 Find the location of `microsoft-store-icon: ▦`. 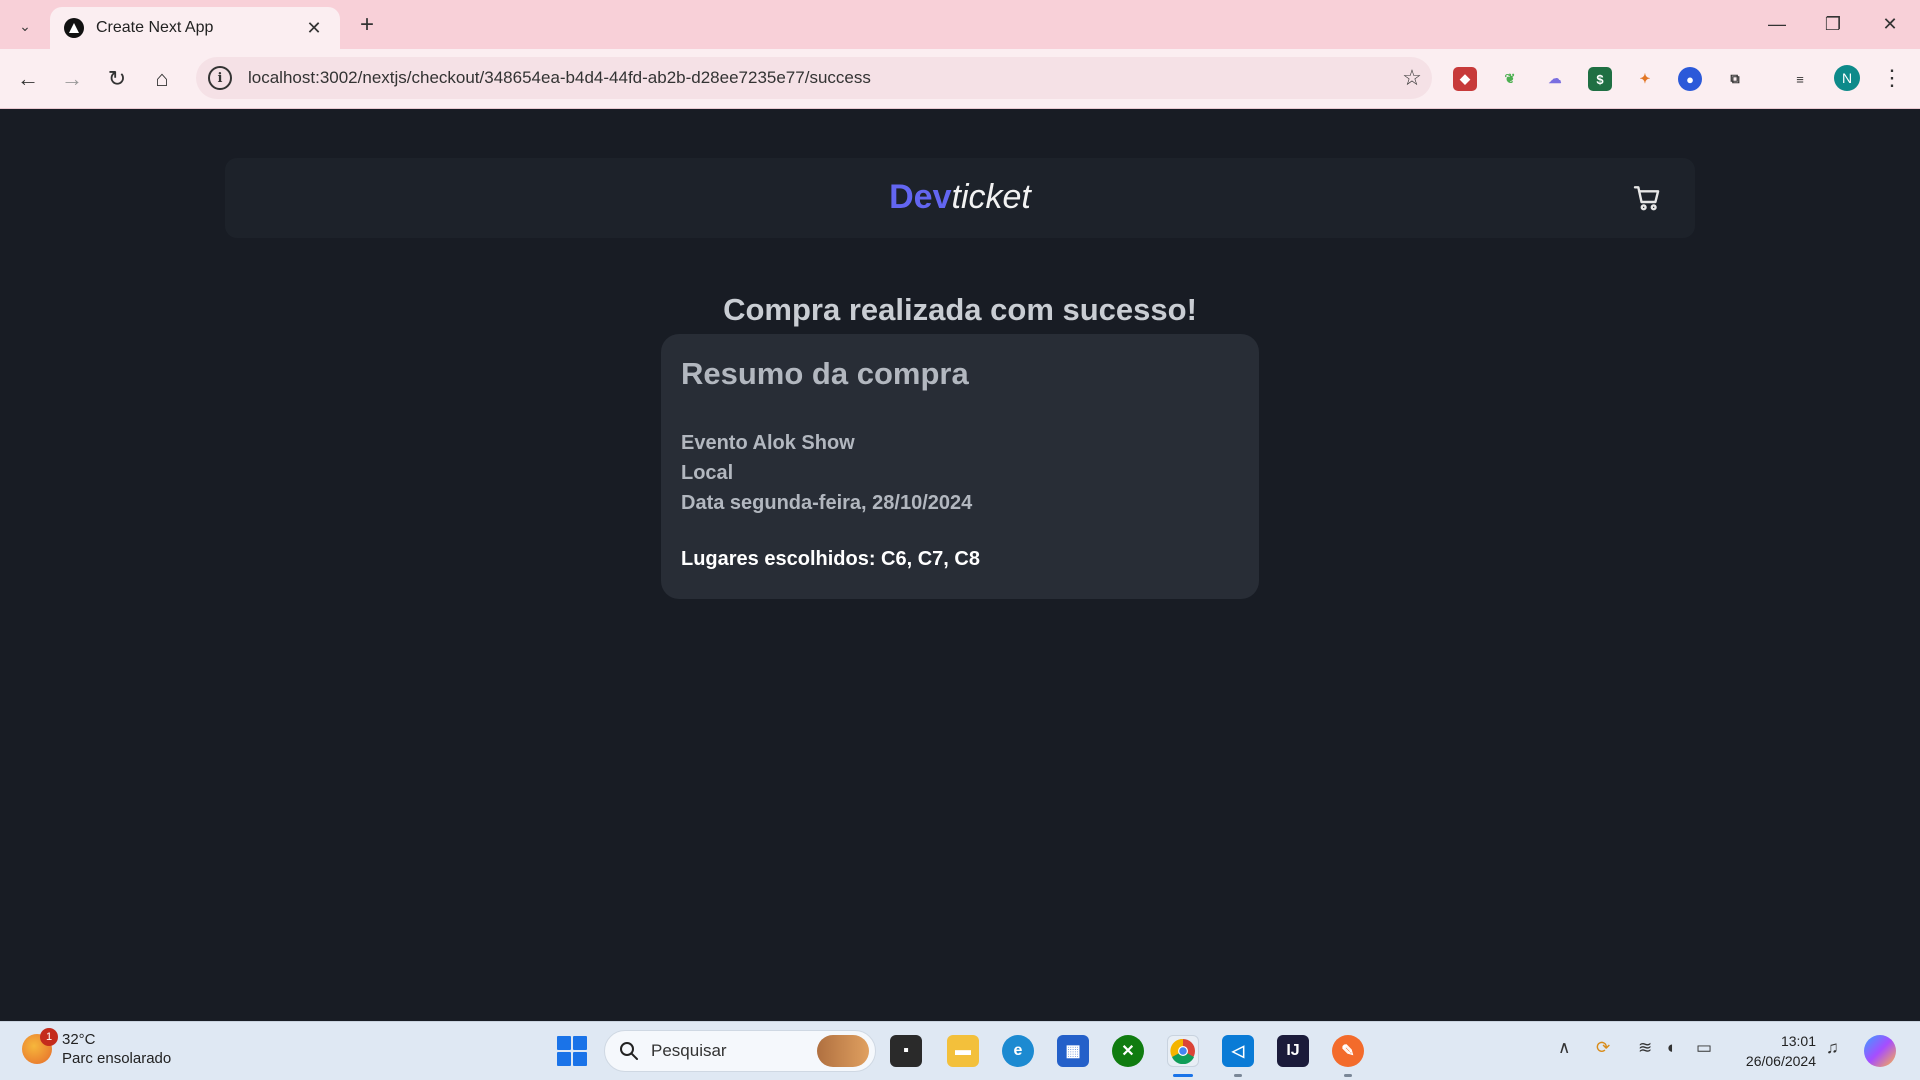

microsoft-store-icon: ▦ is located at coordinates (1073, 1051).